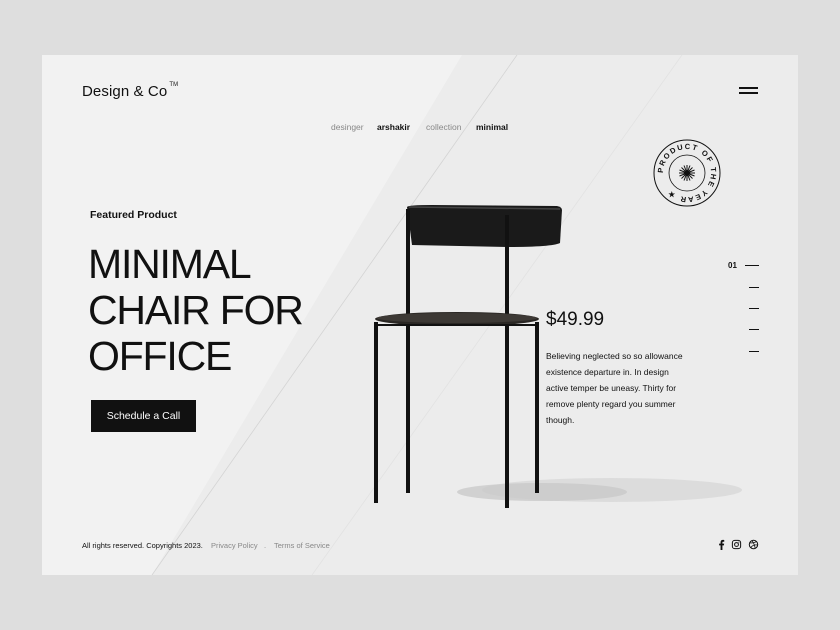 This screenshot has width=840, height=630. I want to click on product-of-year-badge: PRODUCT OF THE YEAR ★, so click(687, 173).